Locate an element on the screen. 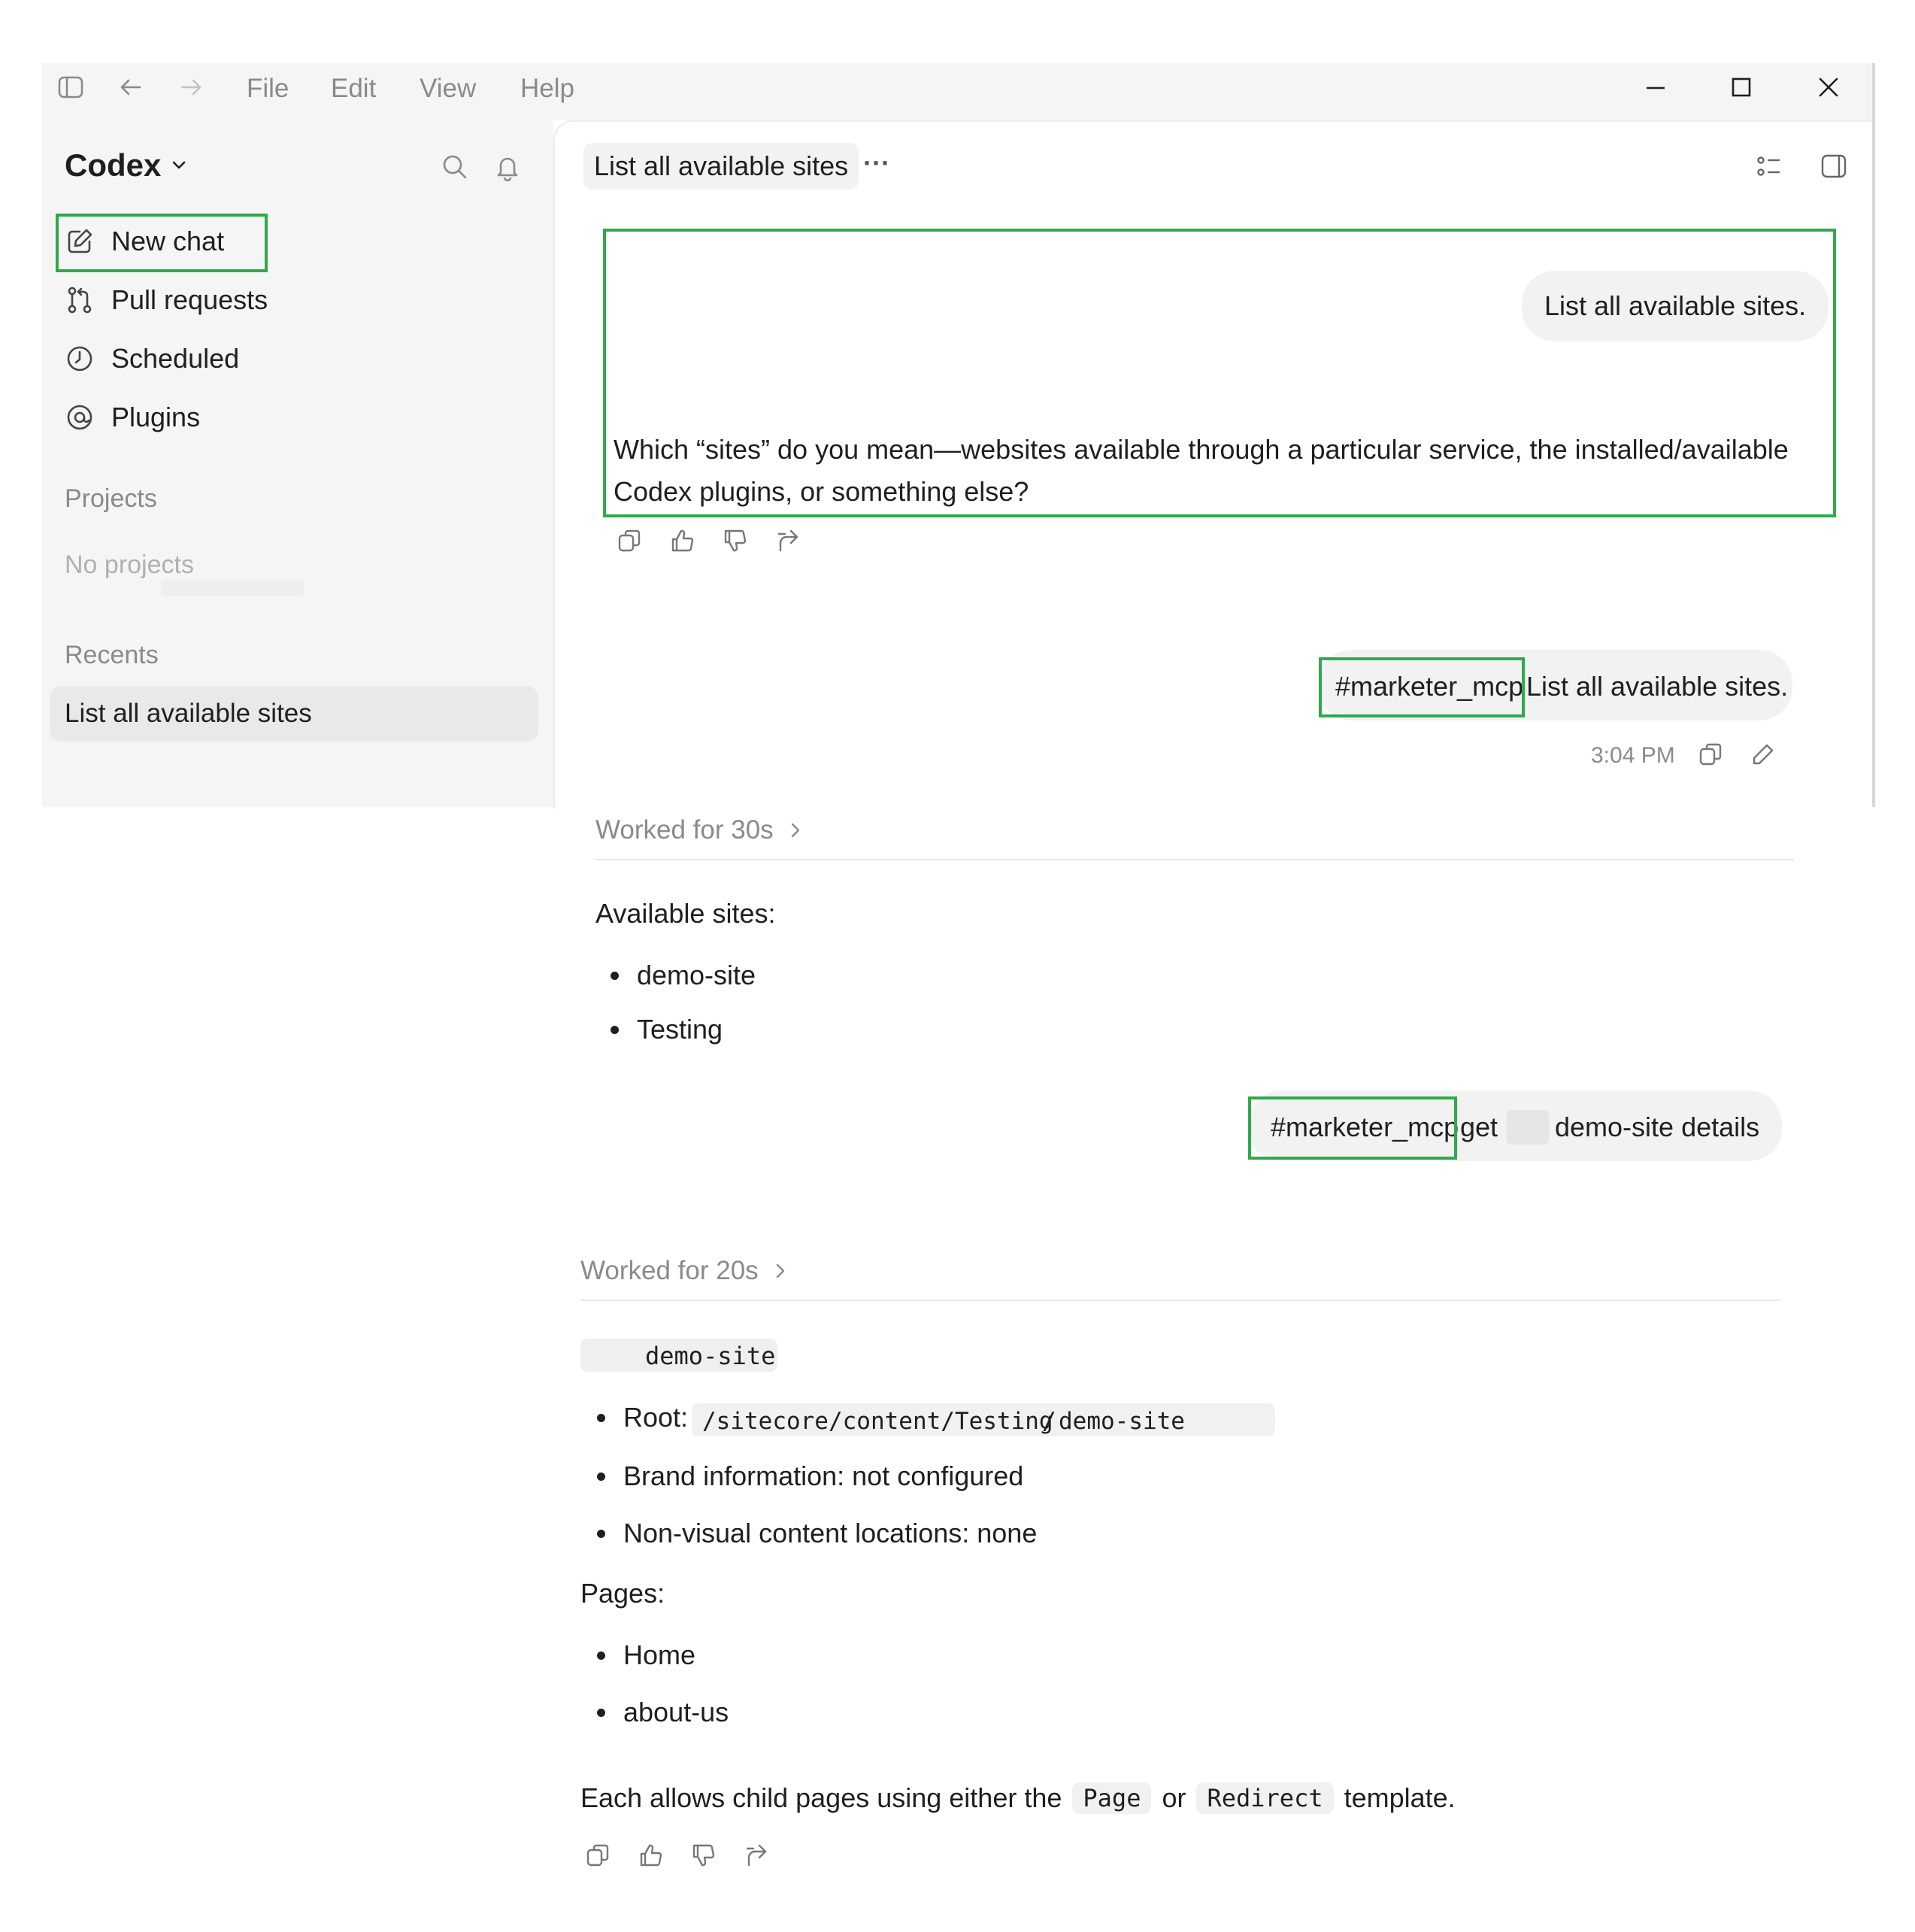 The height and width of the screenshot is (1932, 1915). minimize-icon is located at coordinates (1655, 87).